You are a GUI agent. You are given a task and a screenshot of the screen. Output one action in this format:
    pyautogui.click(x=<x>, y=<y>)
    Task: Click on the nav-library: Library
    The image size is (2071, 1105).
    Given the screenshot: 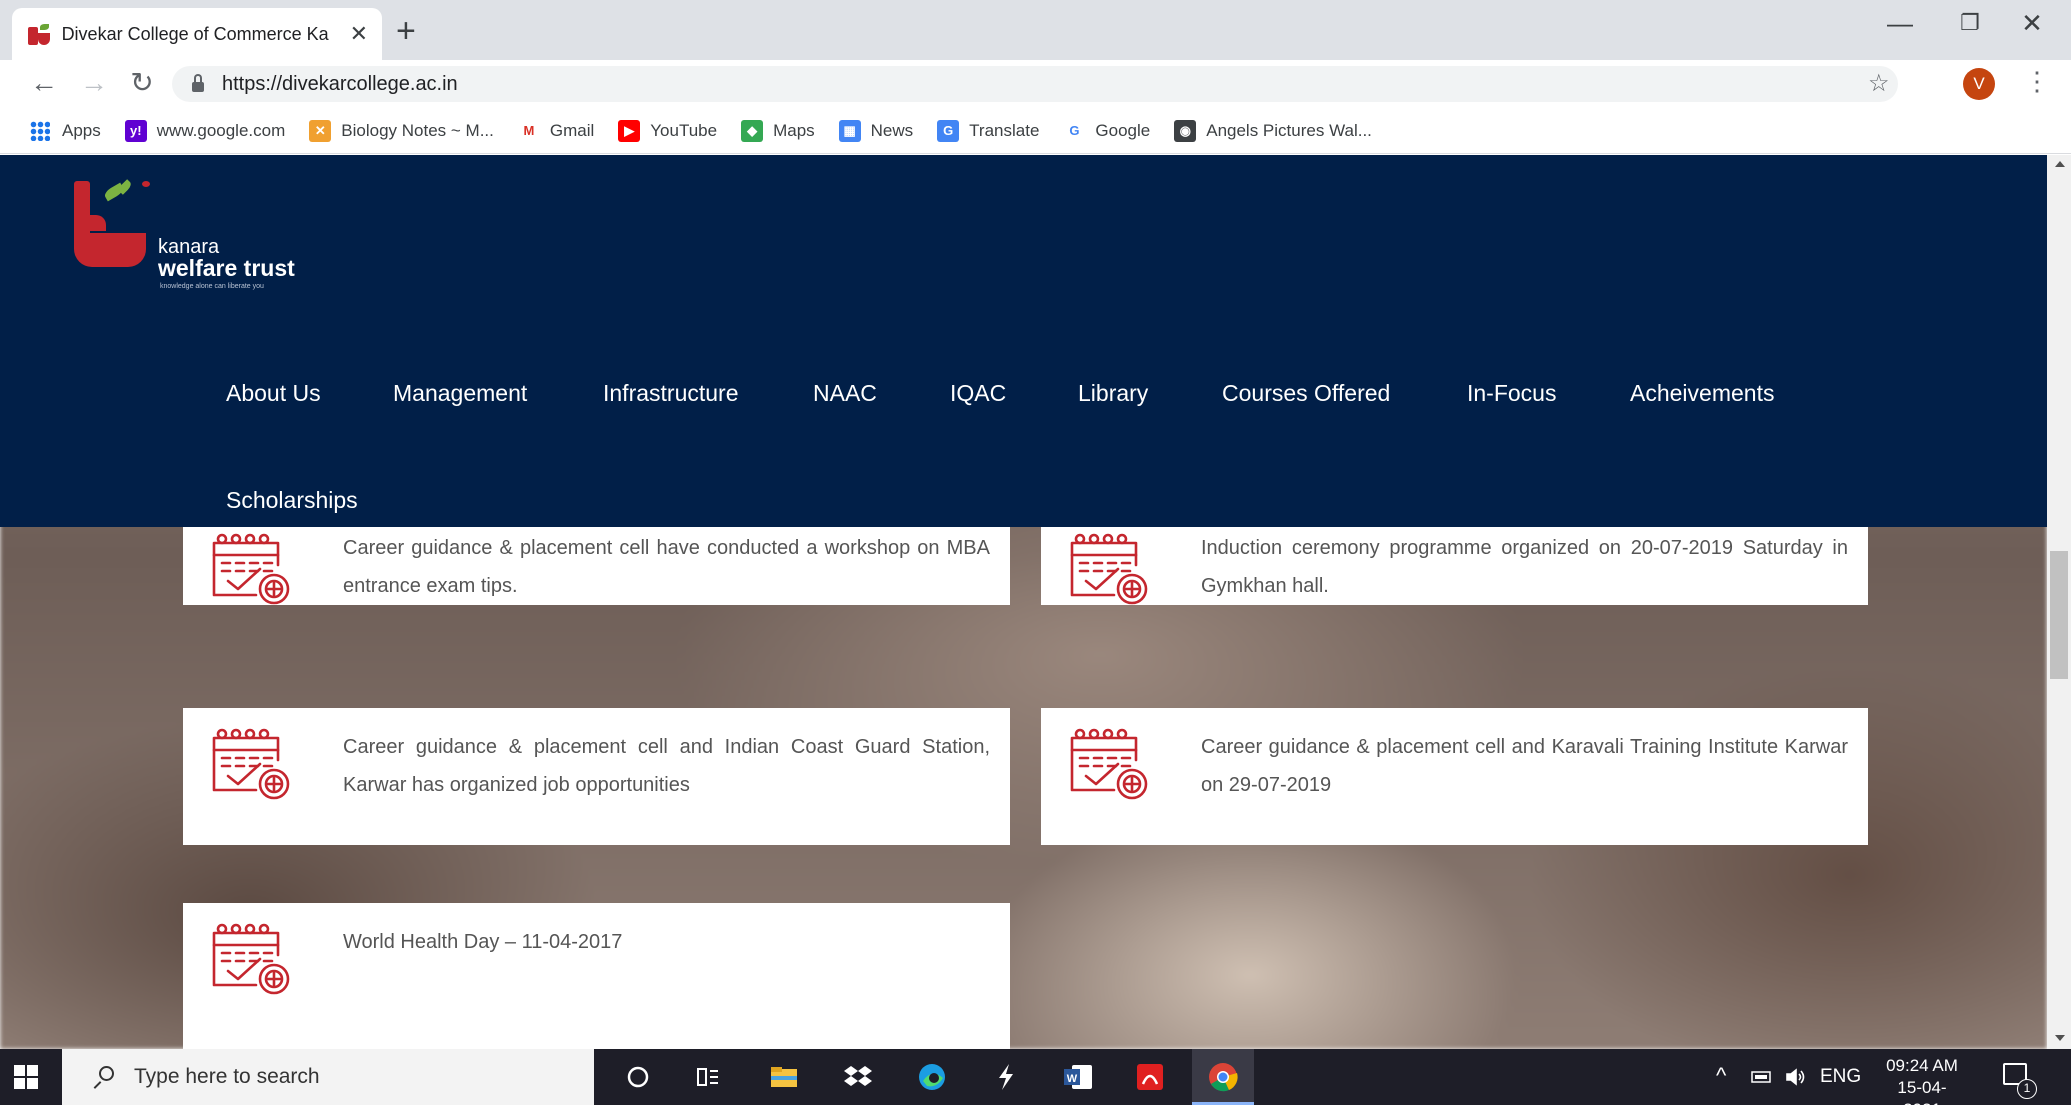 What is the action you would take?
    pyautogui.click(x=1113, y=393)
    